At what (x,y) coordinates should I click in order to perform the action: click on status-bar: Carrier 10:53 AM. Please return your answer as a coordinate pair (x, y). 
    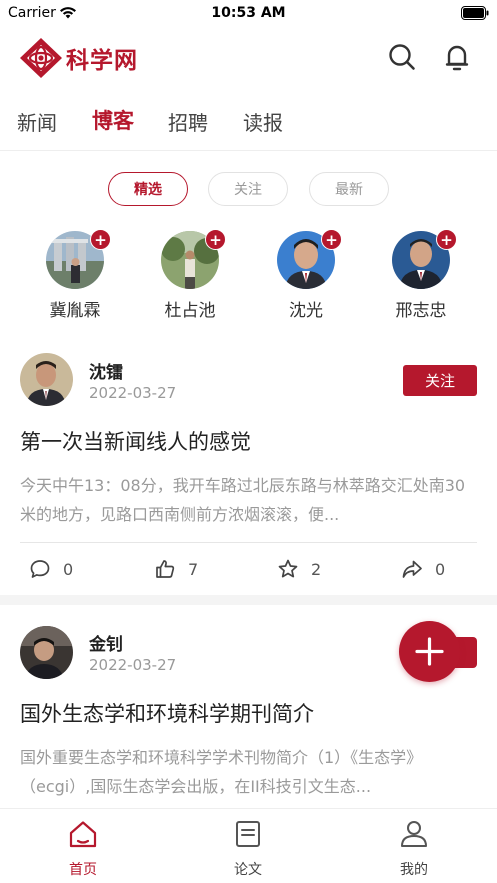
    Looking at the image, I should click on (248, 13).